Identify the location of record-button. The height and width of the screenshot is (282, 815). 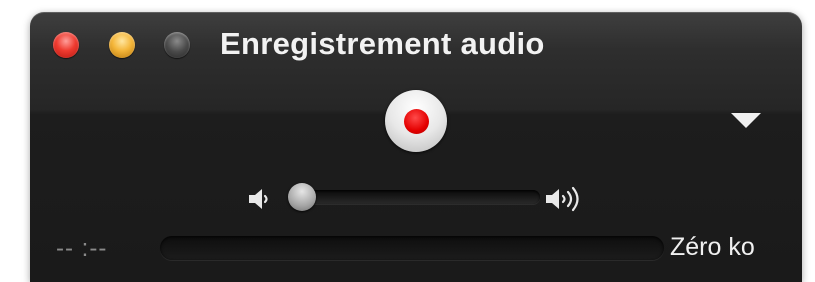
(416, 121).